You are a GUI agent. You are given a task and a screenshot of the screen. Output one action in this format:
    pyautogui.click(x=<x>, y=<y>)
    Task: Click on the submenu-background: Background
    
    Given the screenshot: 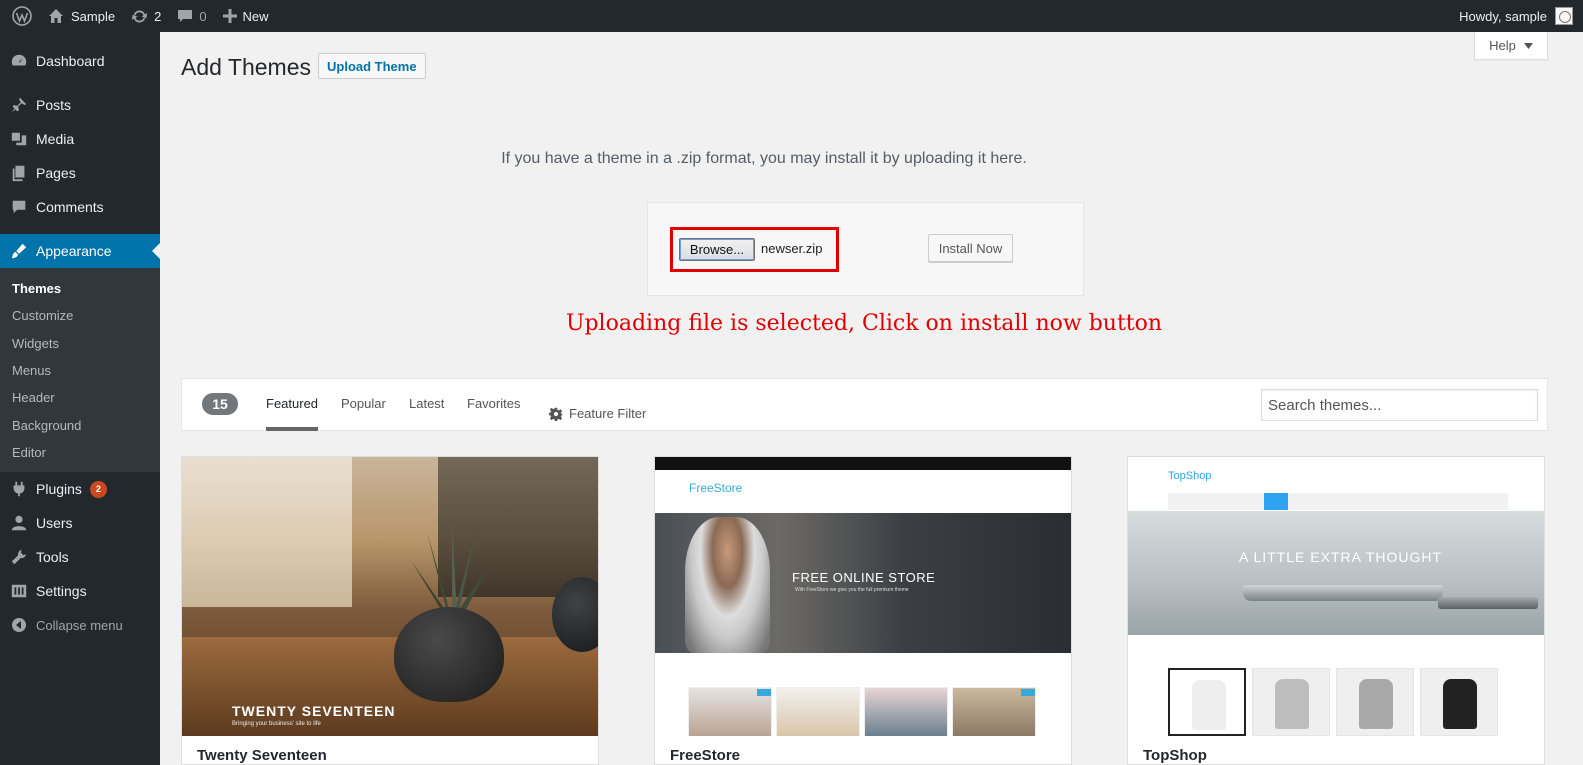 What is the action you would take?
    pyautogui.click(x=80, y=424)
    